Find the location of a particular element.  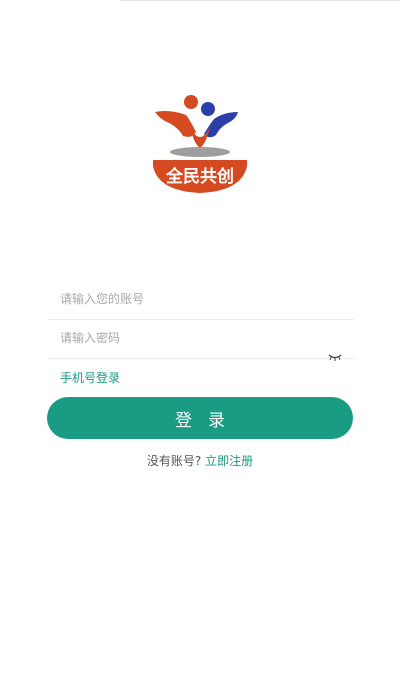

logo-text: 全民共创 is located at coordinates (200, 177).